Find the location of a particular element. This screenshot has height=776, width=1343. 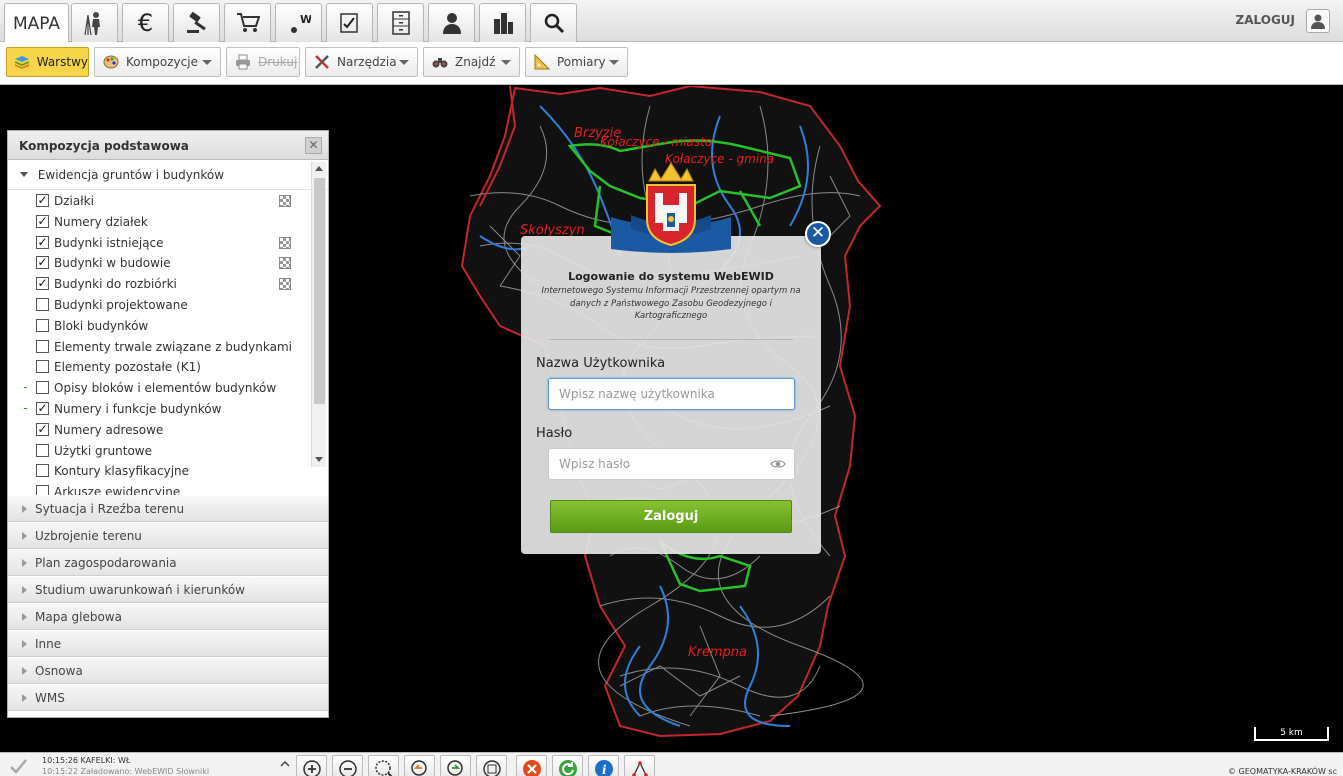

znajdz-dropdown: Znajdź is located at coordinates (471, 62).